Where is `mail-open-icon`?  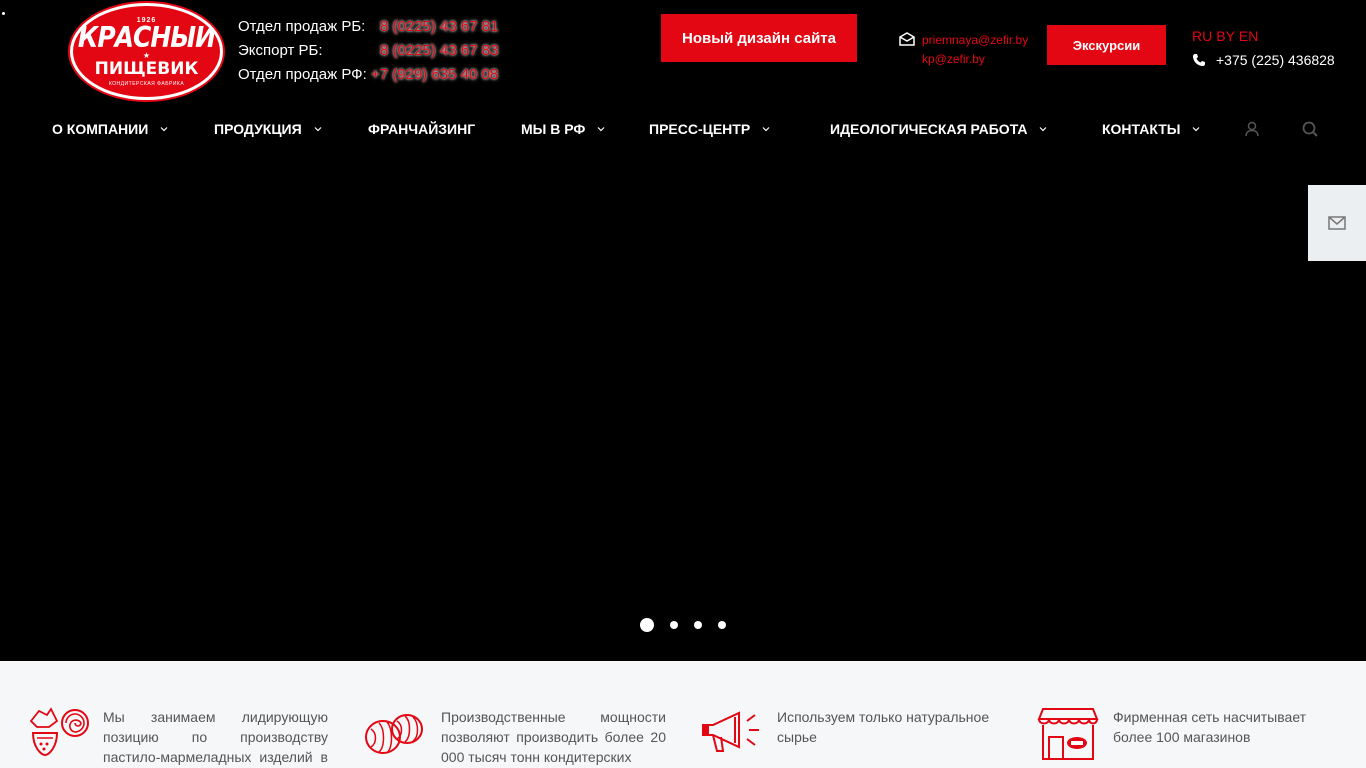 mail-open-icon is located at coordinates (907, 39).